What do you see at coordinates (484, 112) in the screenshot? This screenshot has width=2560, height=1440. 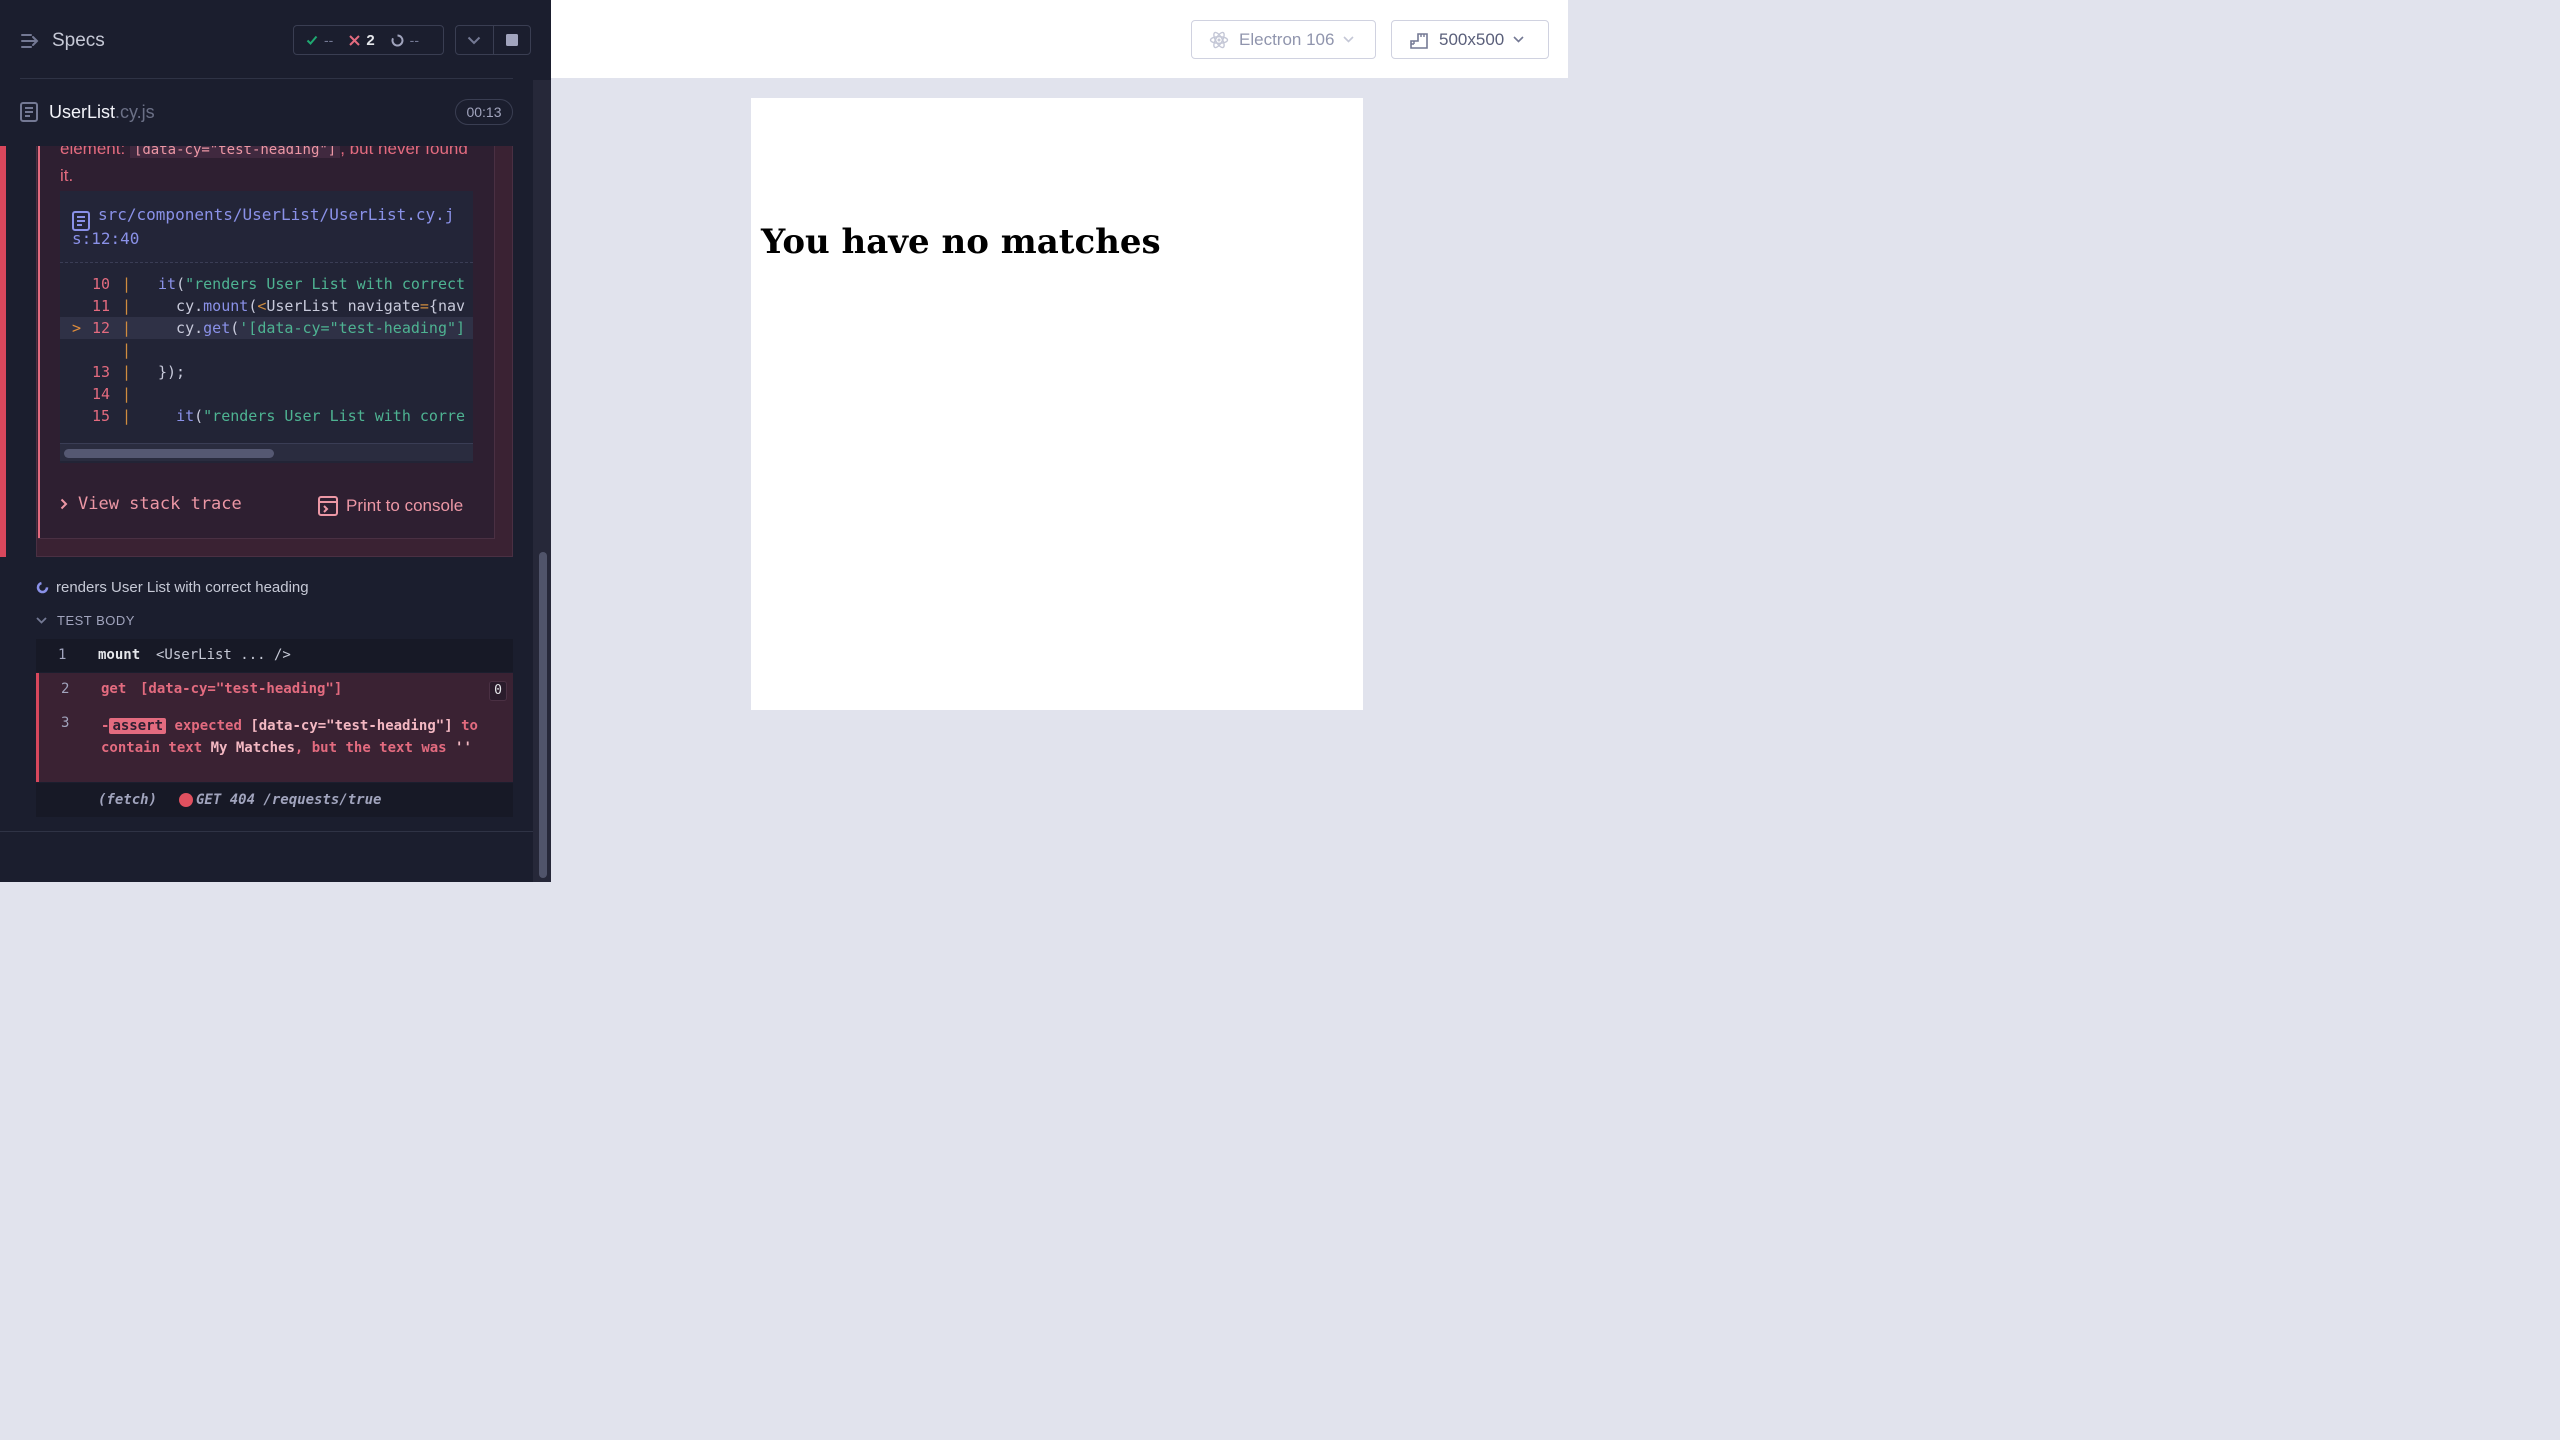 I see `spec-duration: 00:13` at bounding box center [484, 112].